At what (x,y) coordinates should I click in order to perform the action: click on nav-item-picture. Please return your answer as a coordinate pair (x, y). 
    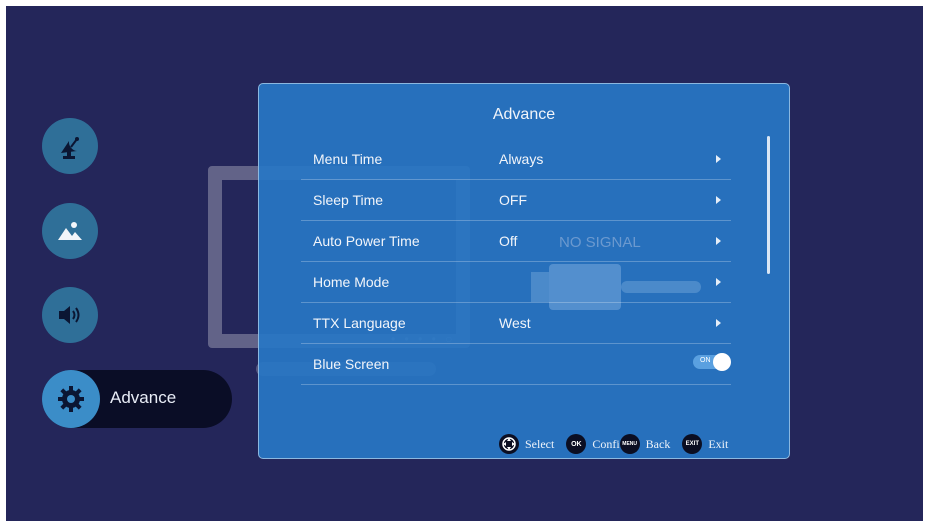
    Looking at the image, I should click on (70, 231).